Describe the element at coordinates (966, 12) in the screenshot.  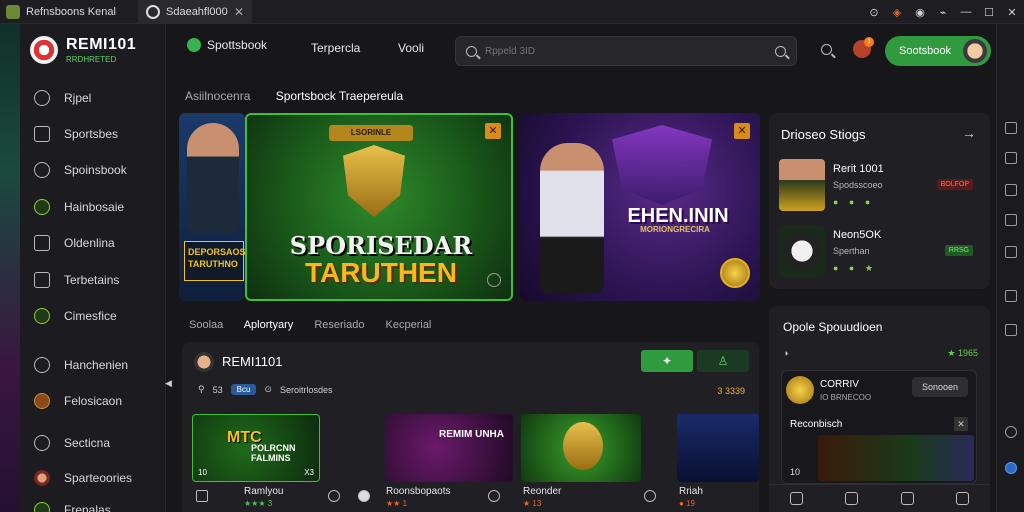
I see `minimize-icon: —` at that location.